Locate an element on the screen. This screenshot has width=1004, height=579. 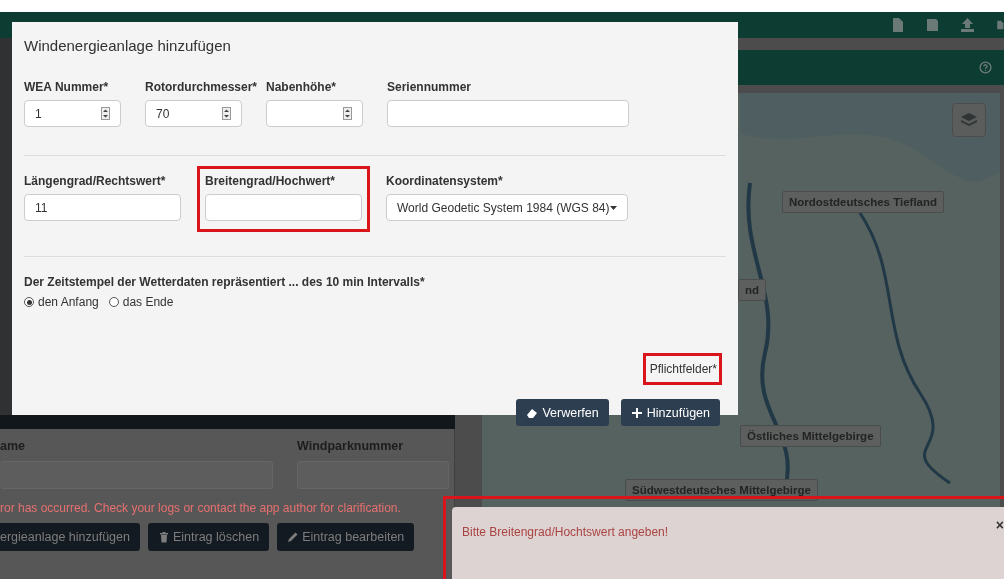
plus-icon is located at coordinates (636, 412).